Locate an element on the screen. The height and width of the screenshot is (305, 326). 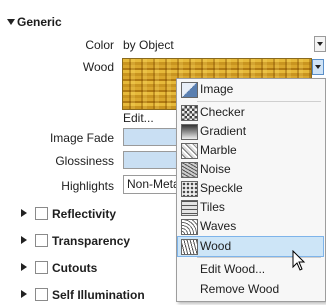
marble-icon is located at coordinates (189, 151).